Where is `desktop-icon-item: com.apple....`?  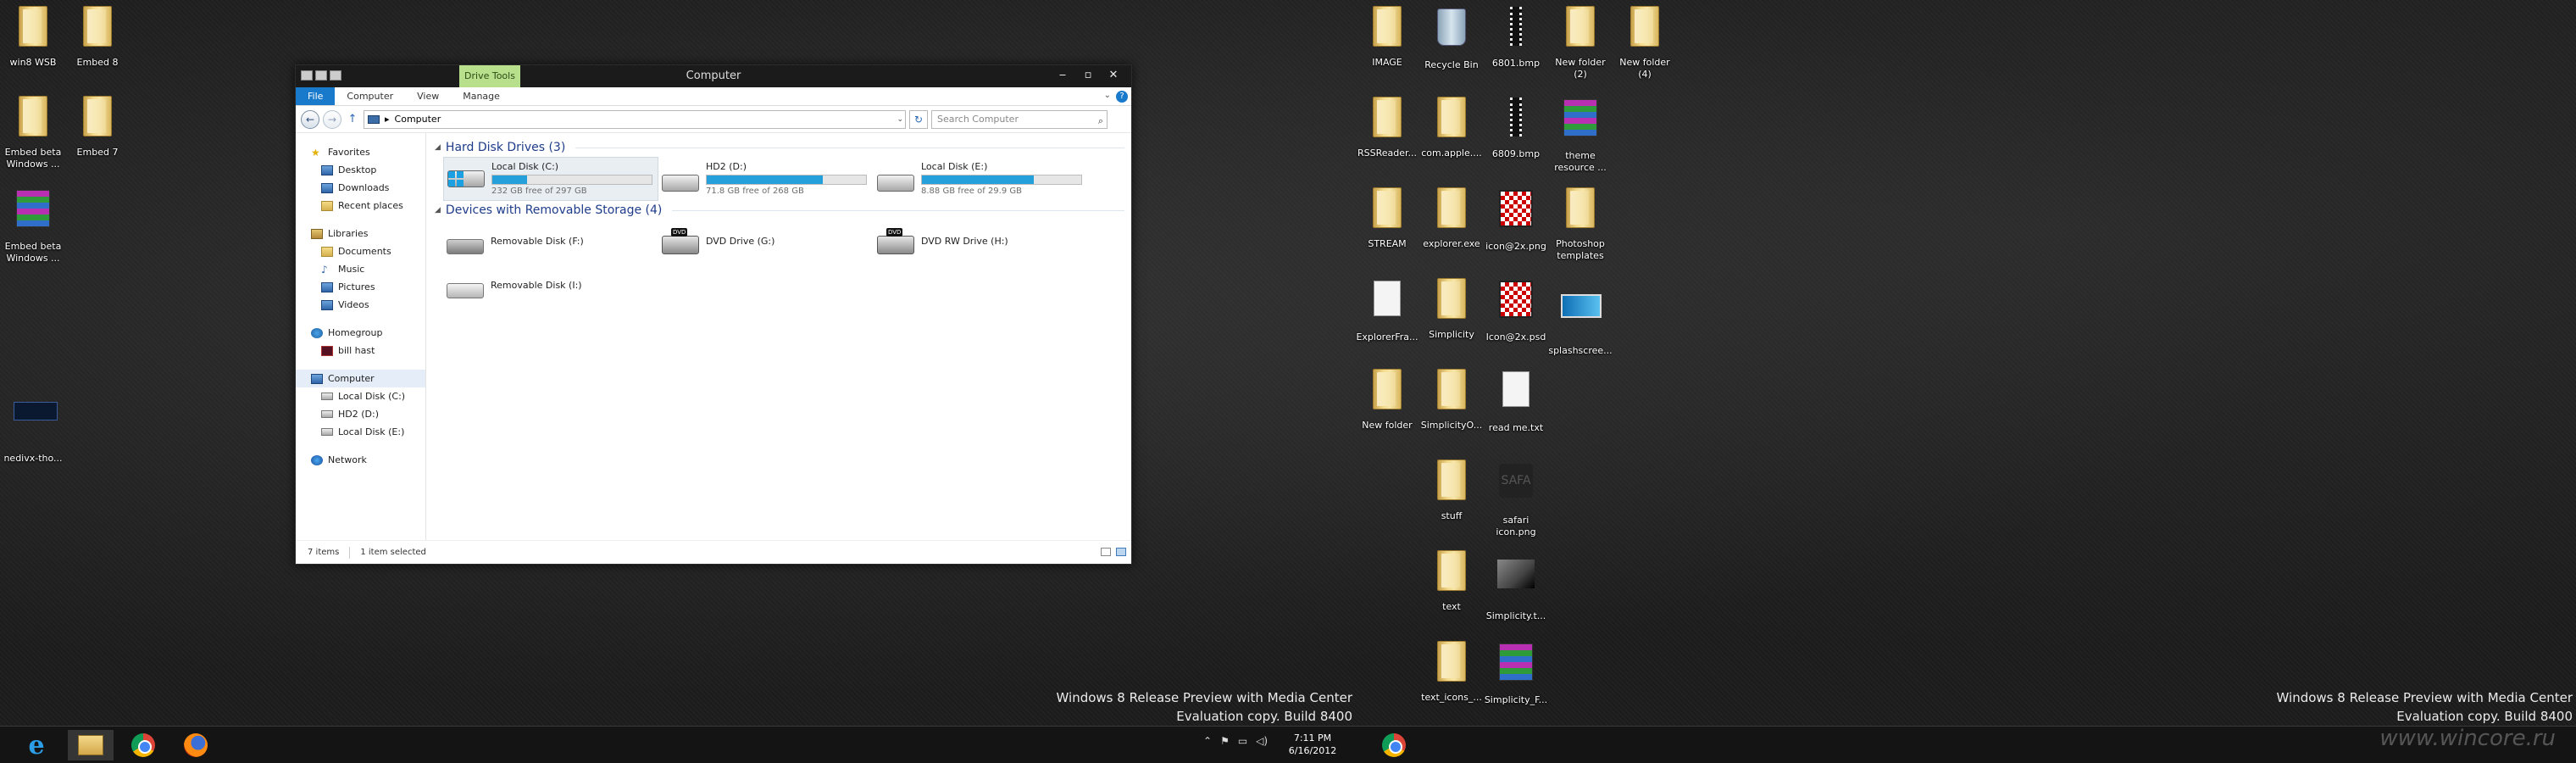
desktop-icon-item: com.apple.... is located at coordinates (1451, 126).